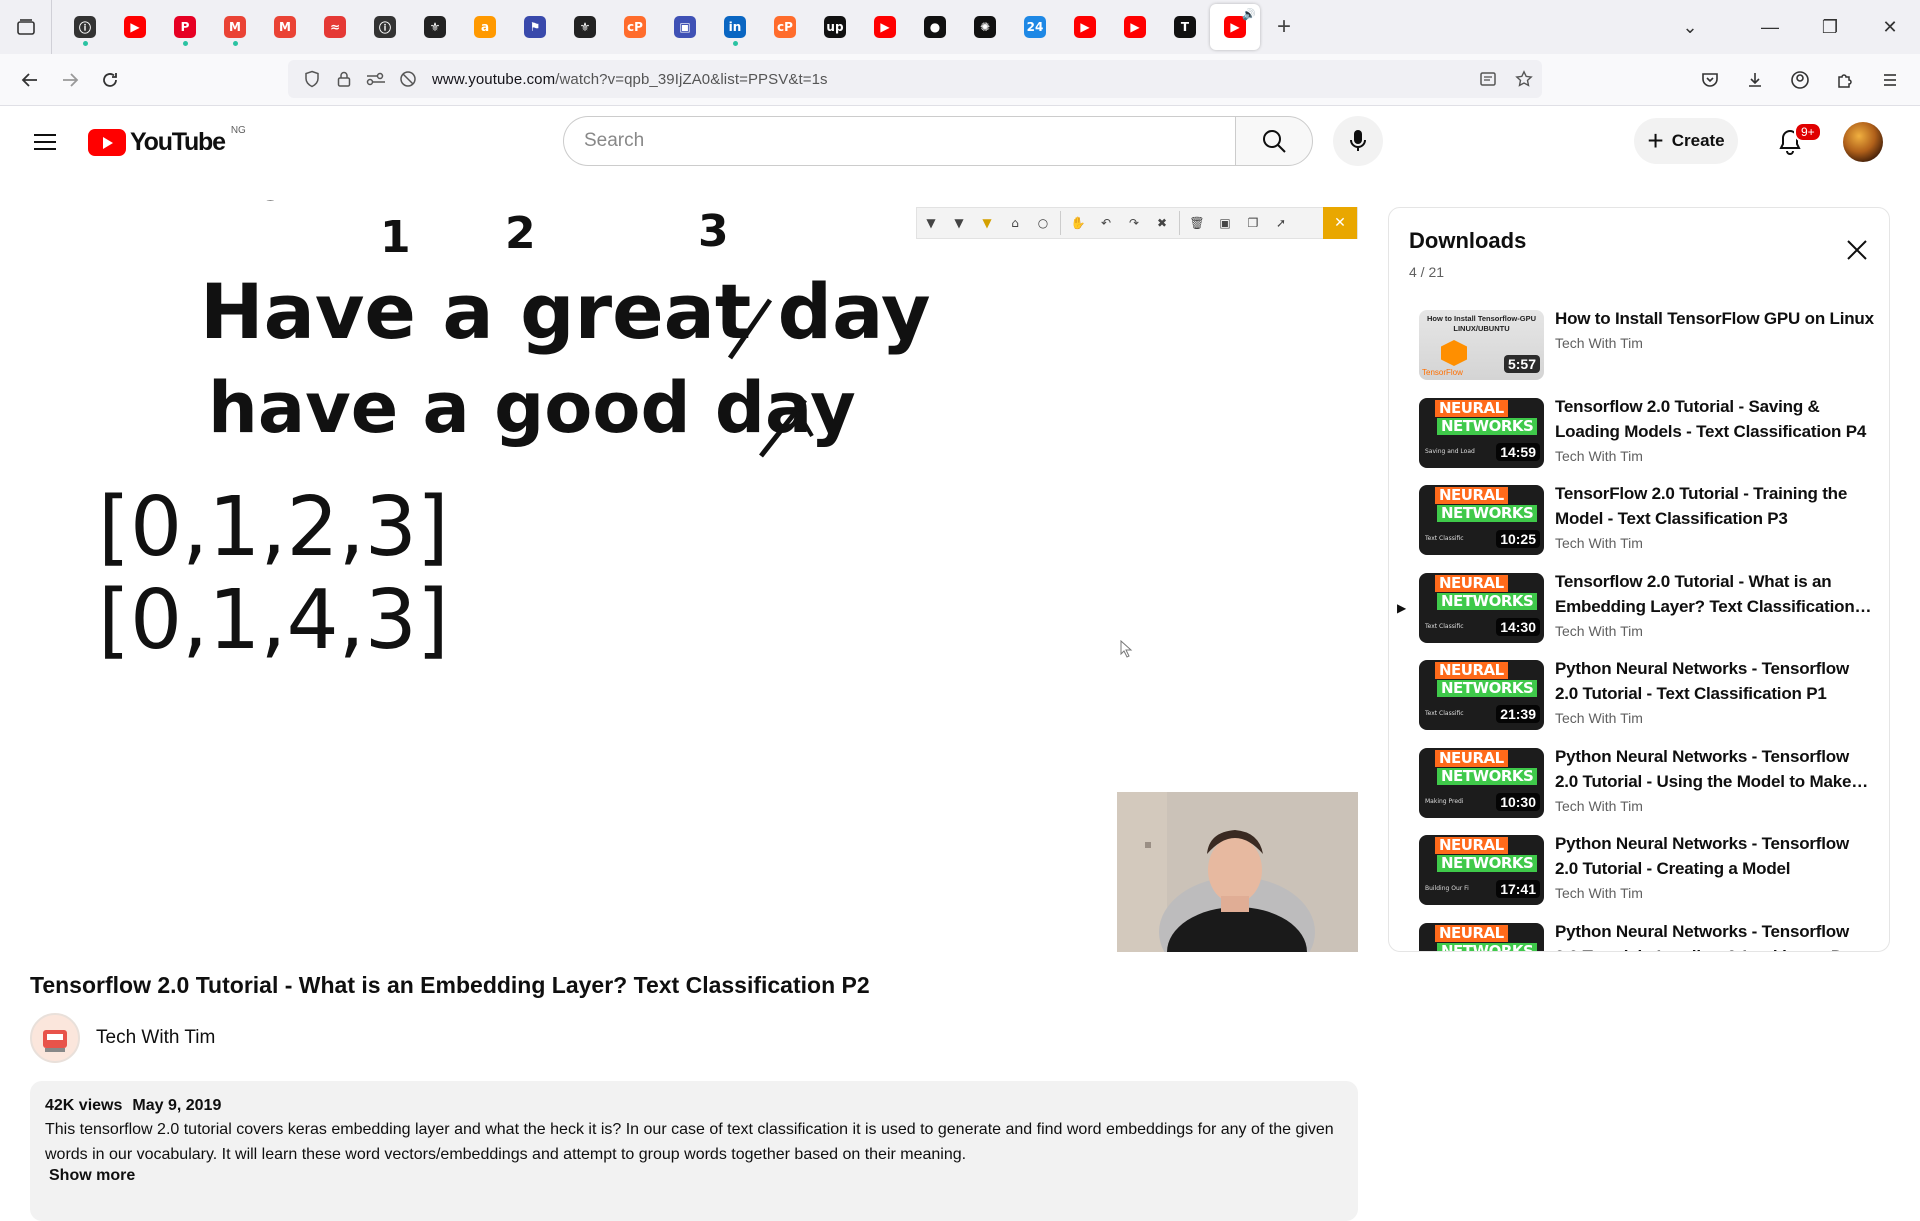 The height and width of the screenshot is (1221, 1920). What do you see at coordinates (408, 79) in the screenshot?
I see `autoplay-blocked-icon` at bounding box center [408, 79].